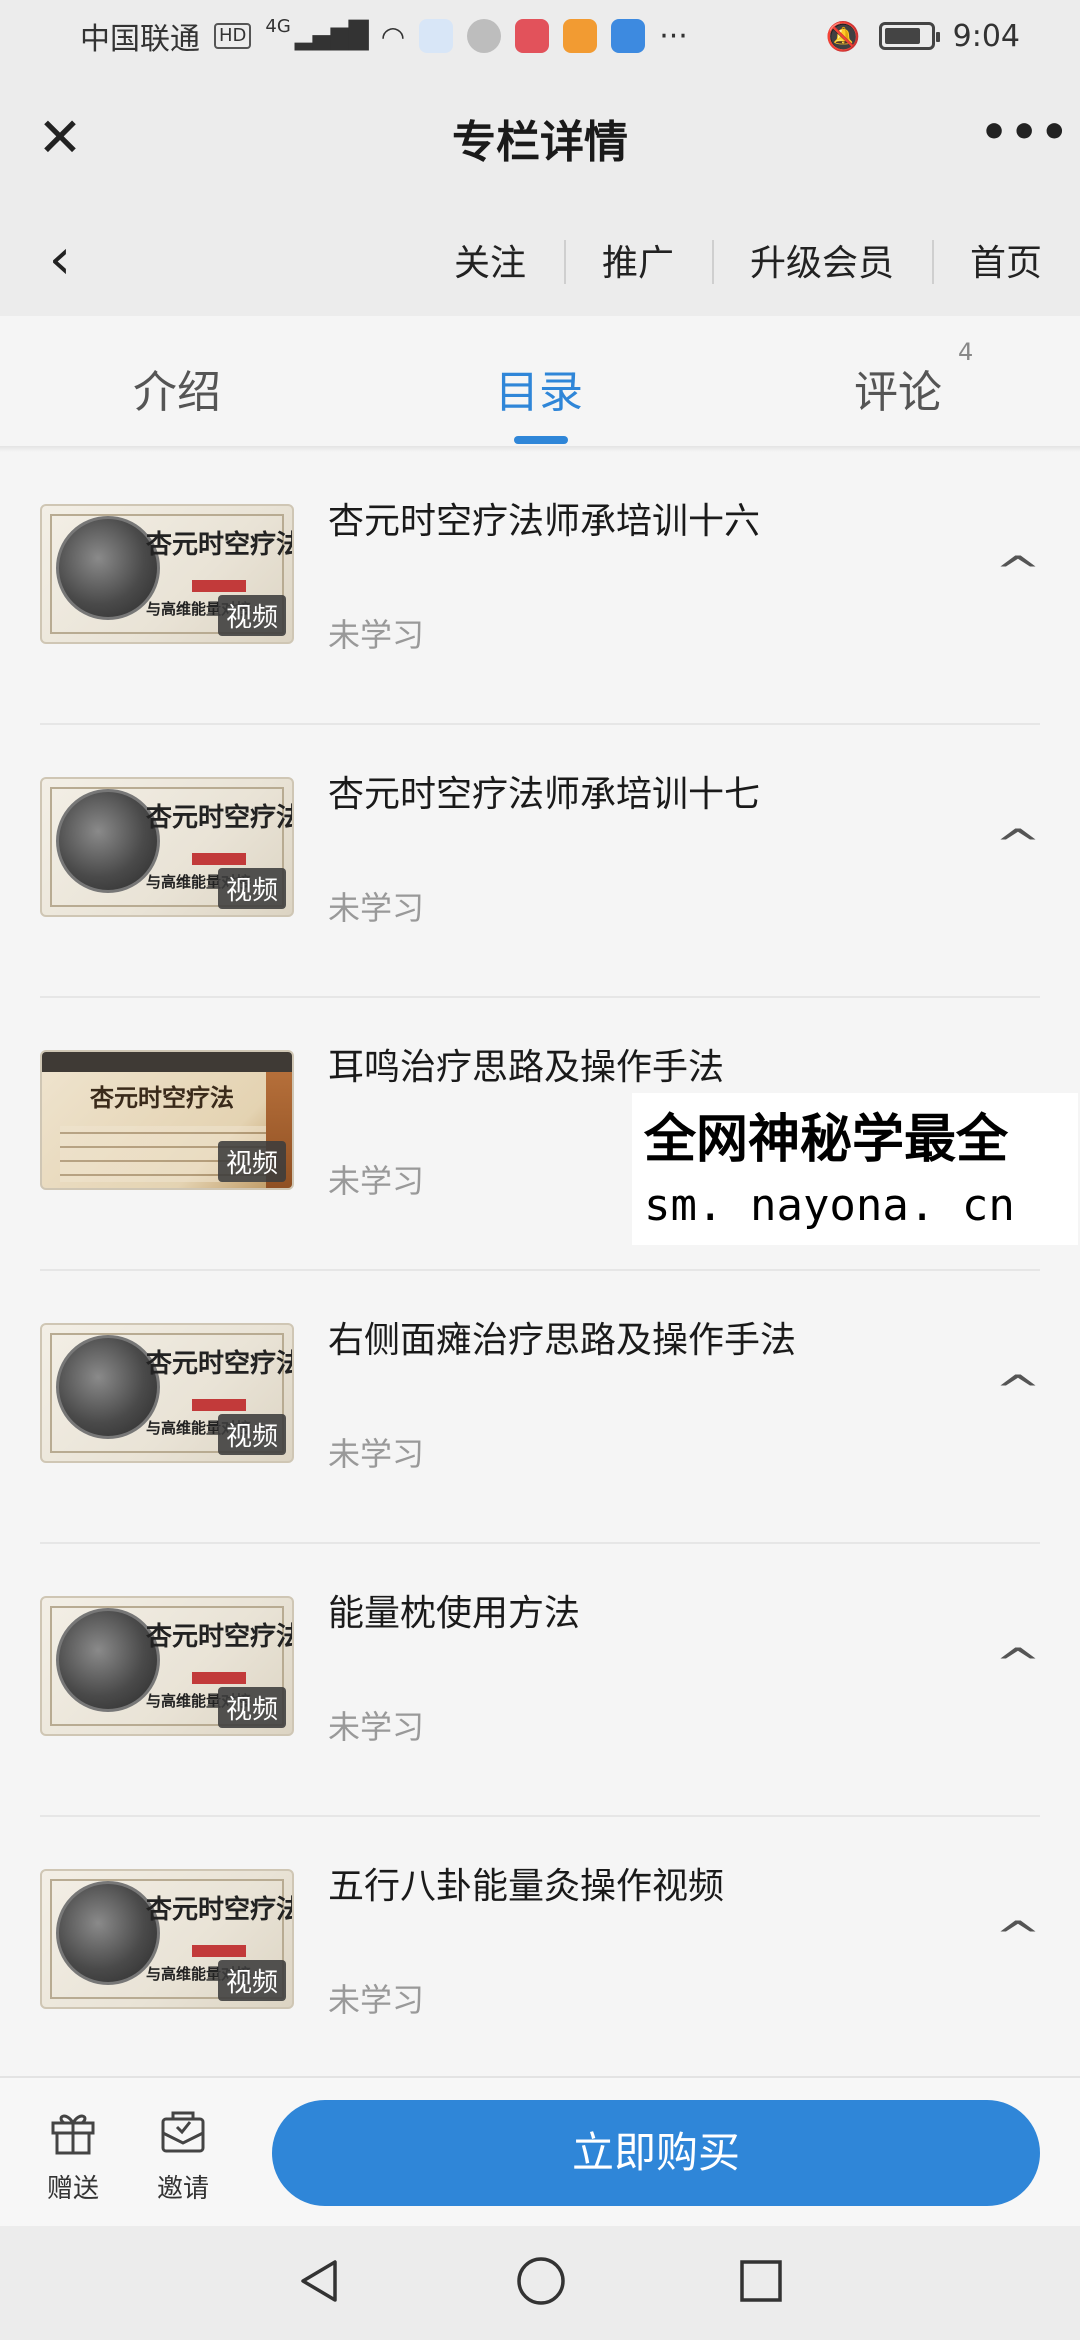  What do you see at coordinates (532, 36) in the screenshot?
I see `app-icon-red` at bounding box center [532, 36].